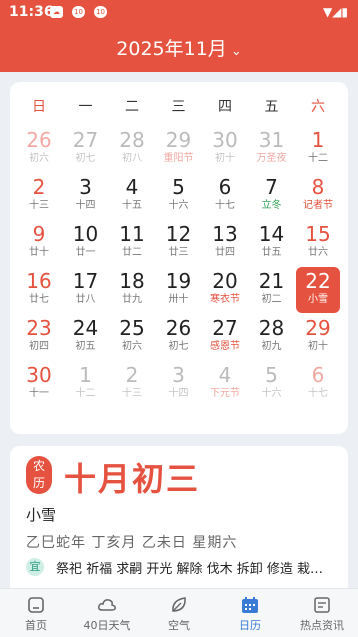 This screenshot has width=358, height=637. I want to click on calendar-day-selected: 22 小雪, so click(318, 290).